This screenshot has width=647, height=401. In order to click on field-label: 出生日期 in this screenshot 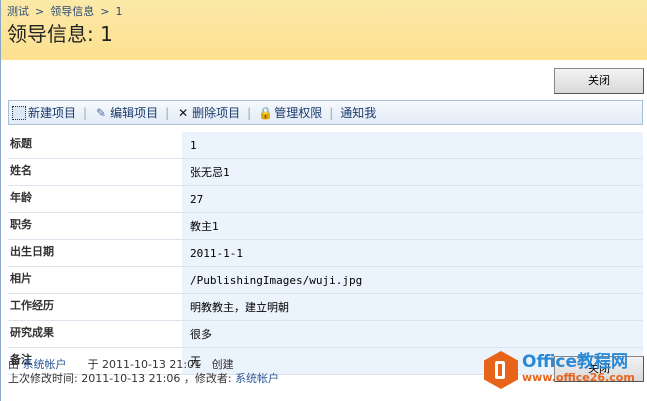, I will do `click(95, 253)`.